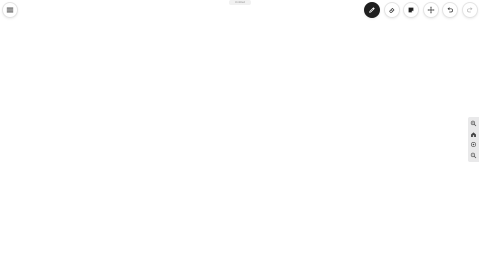  I want to click on document-title-label: Untitled, so click(240, 2).